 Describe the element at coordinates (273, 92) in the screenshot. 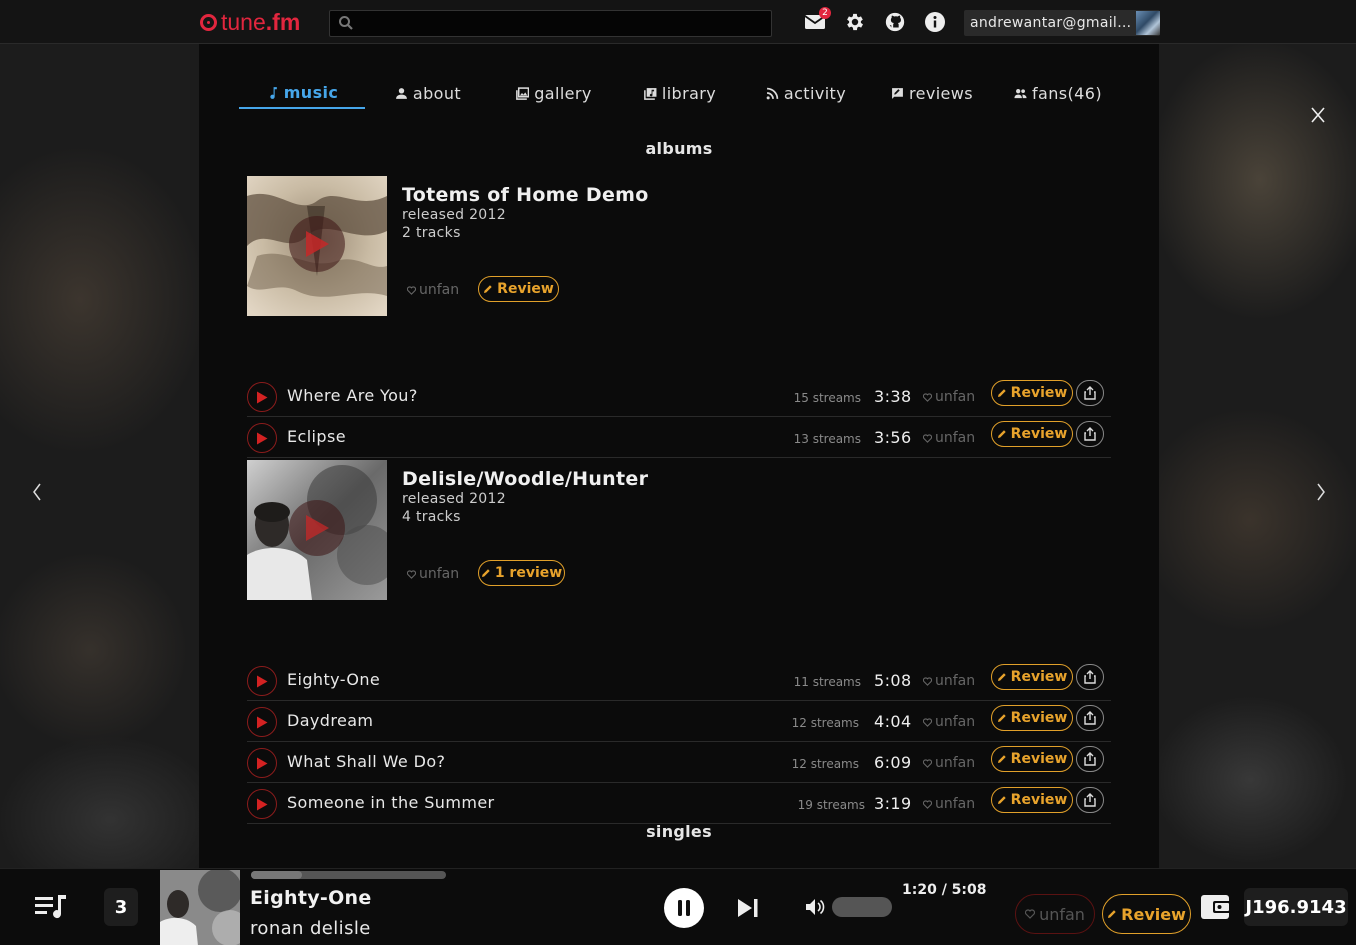

I see `music-note-icon` at that location.